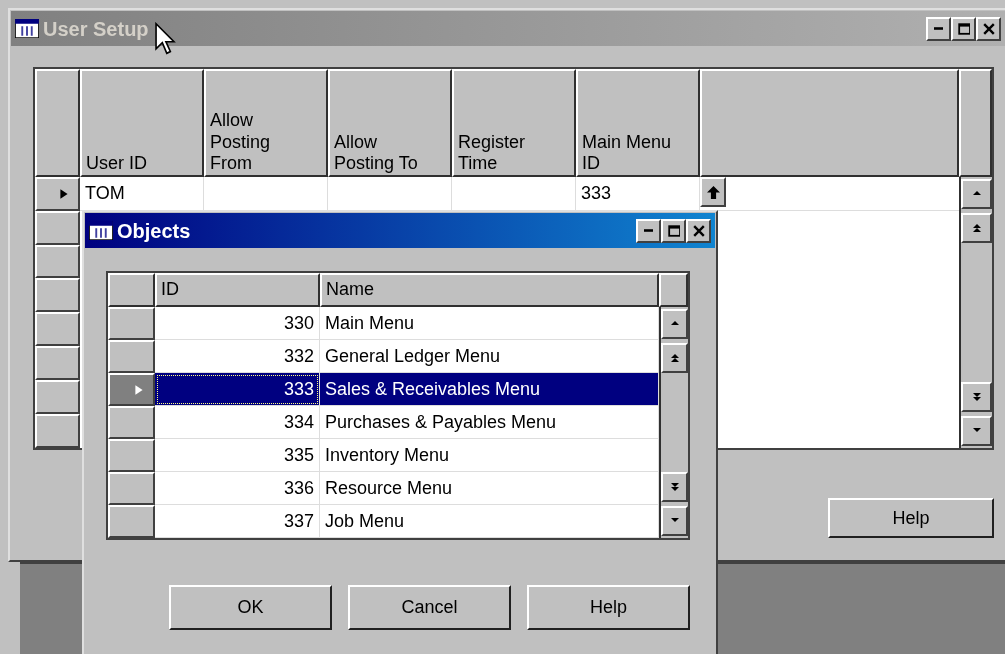 The width and height of the screenshot is (1005, 654). What do you see at coordinates (489, 422) in the screenshot?
I see `table-cell: Purchases & Payables Menu` at bounding box center [489, 422].